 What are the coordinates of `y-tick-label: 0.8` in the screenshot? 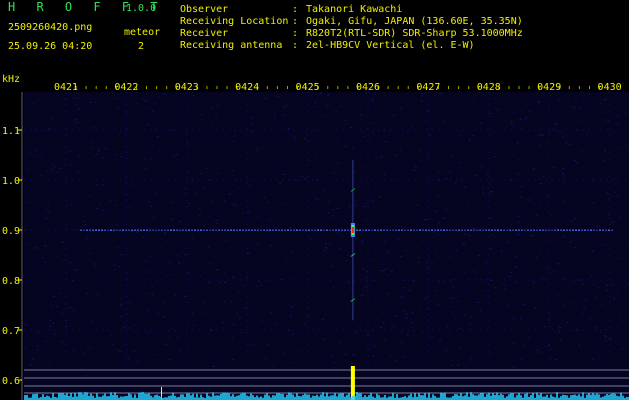 It's located at (11, 281).